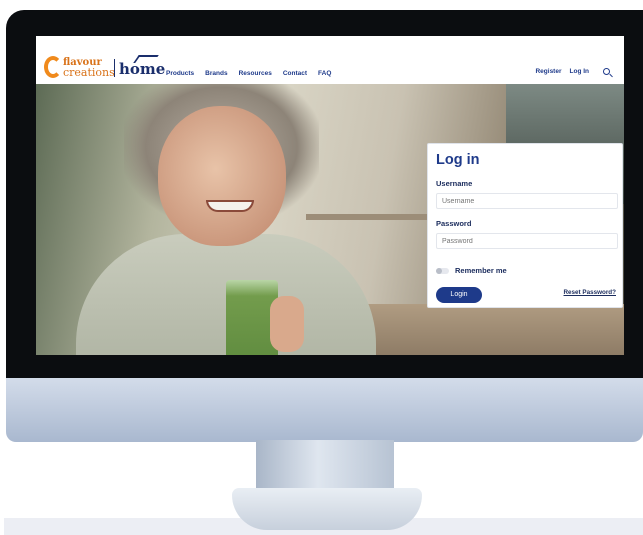  Describe the element at coordinates (371, 217) in the screenshot. I see `hero-shelf` at that location.